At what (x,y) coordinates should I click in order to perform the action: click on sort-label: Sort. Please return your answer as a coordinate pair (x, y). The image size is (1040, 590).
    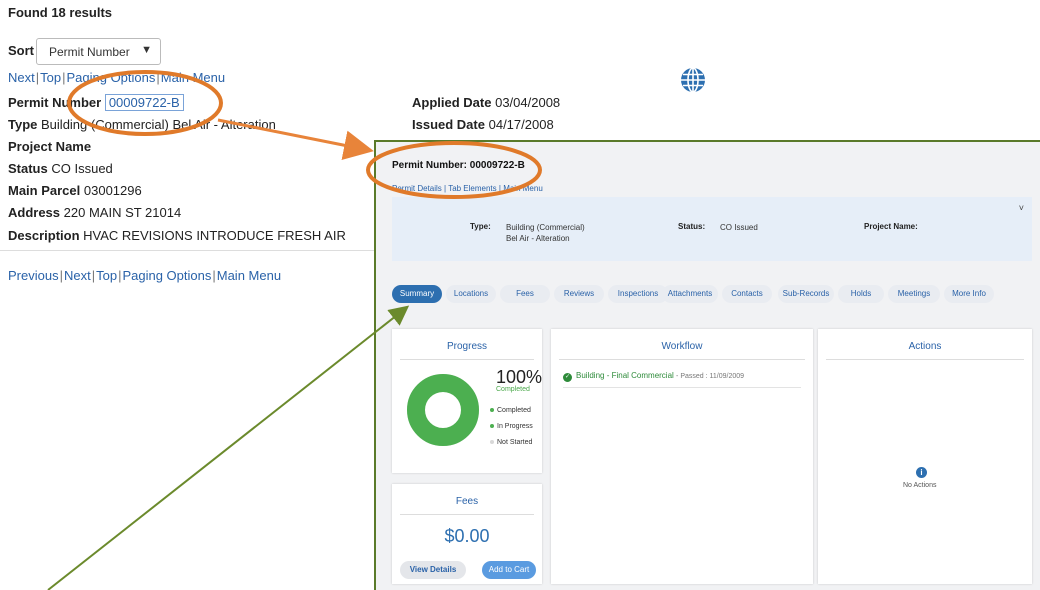
    Looking at the image, I should click on (21, 50).